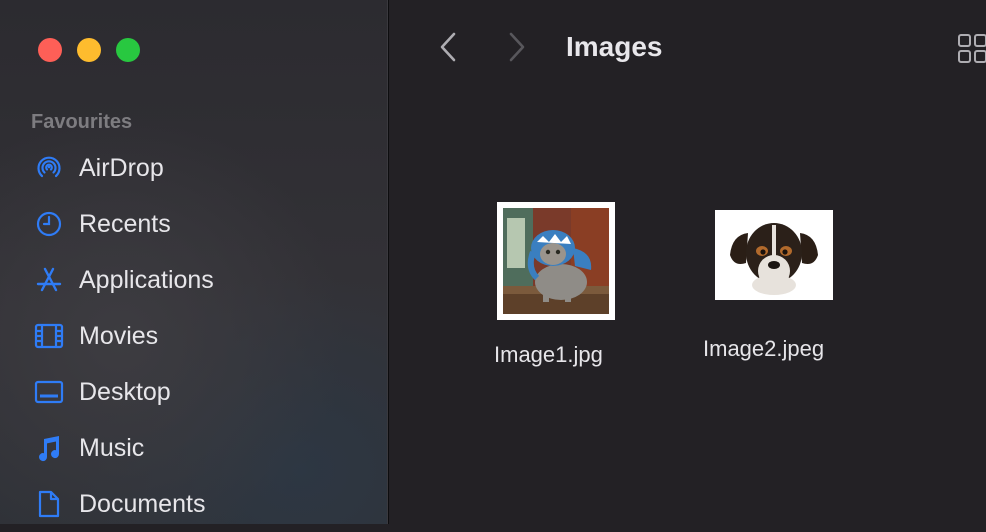  Describe the element at coordinates (49, 336) in the screenshot. I see `film-icon` at that location.